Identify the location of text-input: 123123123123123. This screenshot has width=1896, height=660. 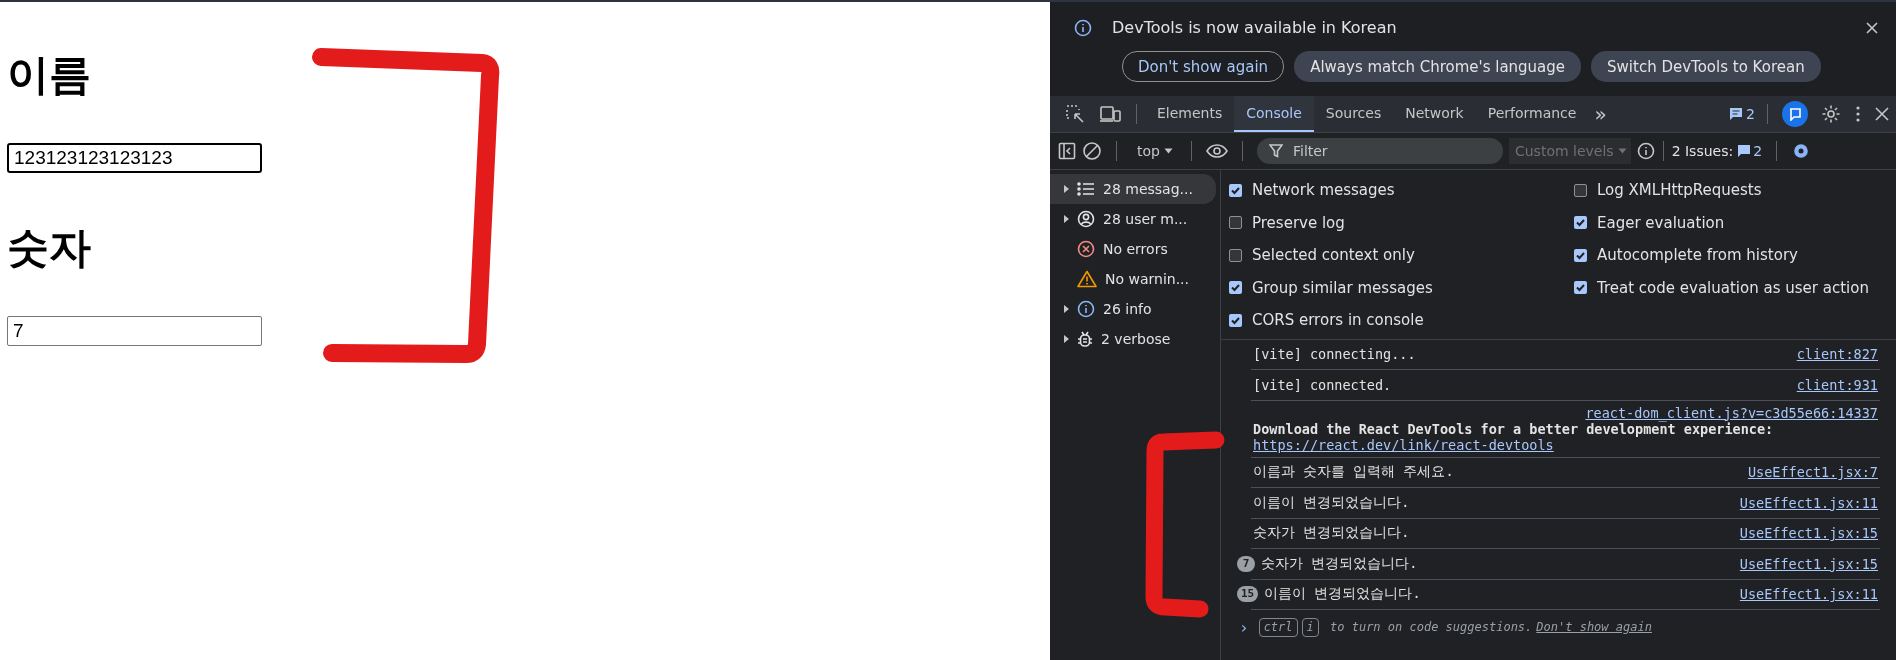
(134, 158).